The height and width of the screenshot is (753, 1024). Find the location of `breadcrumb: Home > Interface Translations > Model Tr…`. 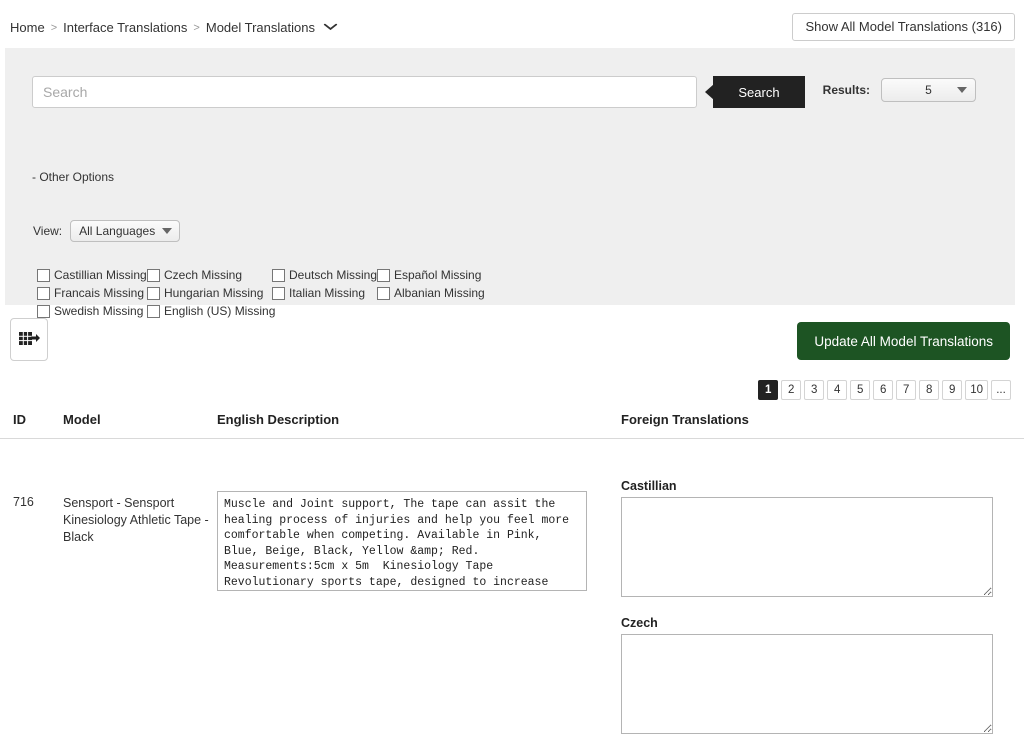

breadcrumb: Home > Interface Translations > Model Tr… is located at coordinates (174, 27).